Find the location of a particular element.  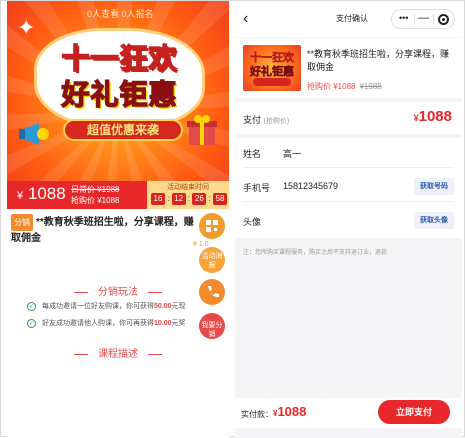

nav-bar: ‹ 支付确认 ••• — is located at coordinates (348, 19).